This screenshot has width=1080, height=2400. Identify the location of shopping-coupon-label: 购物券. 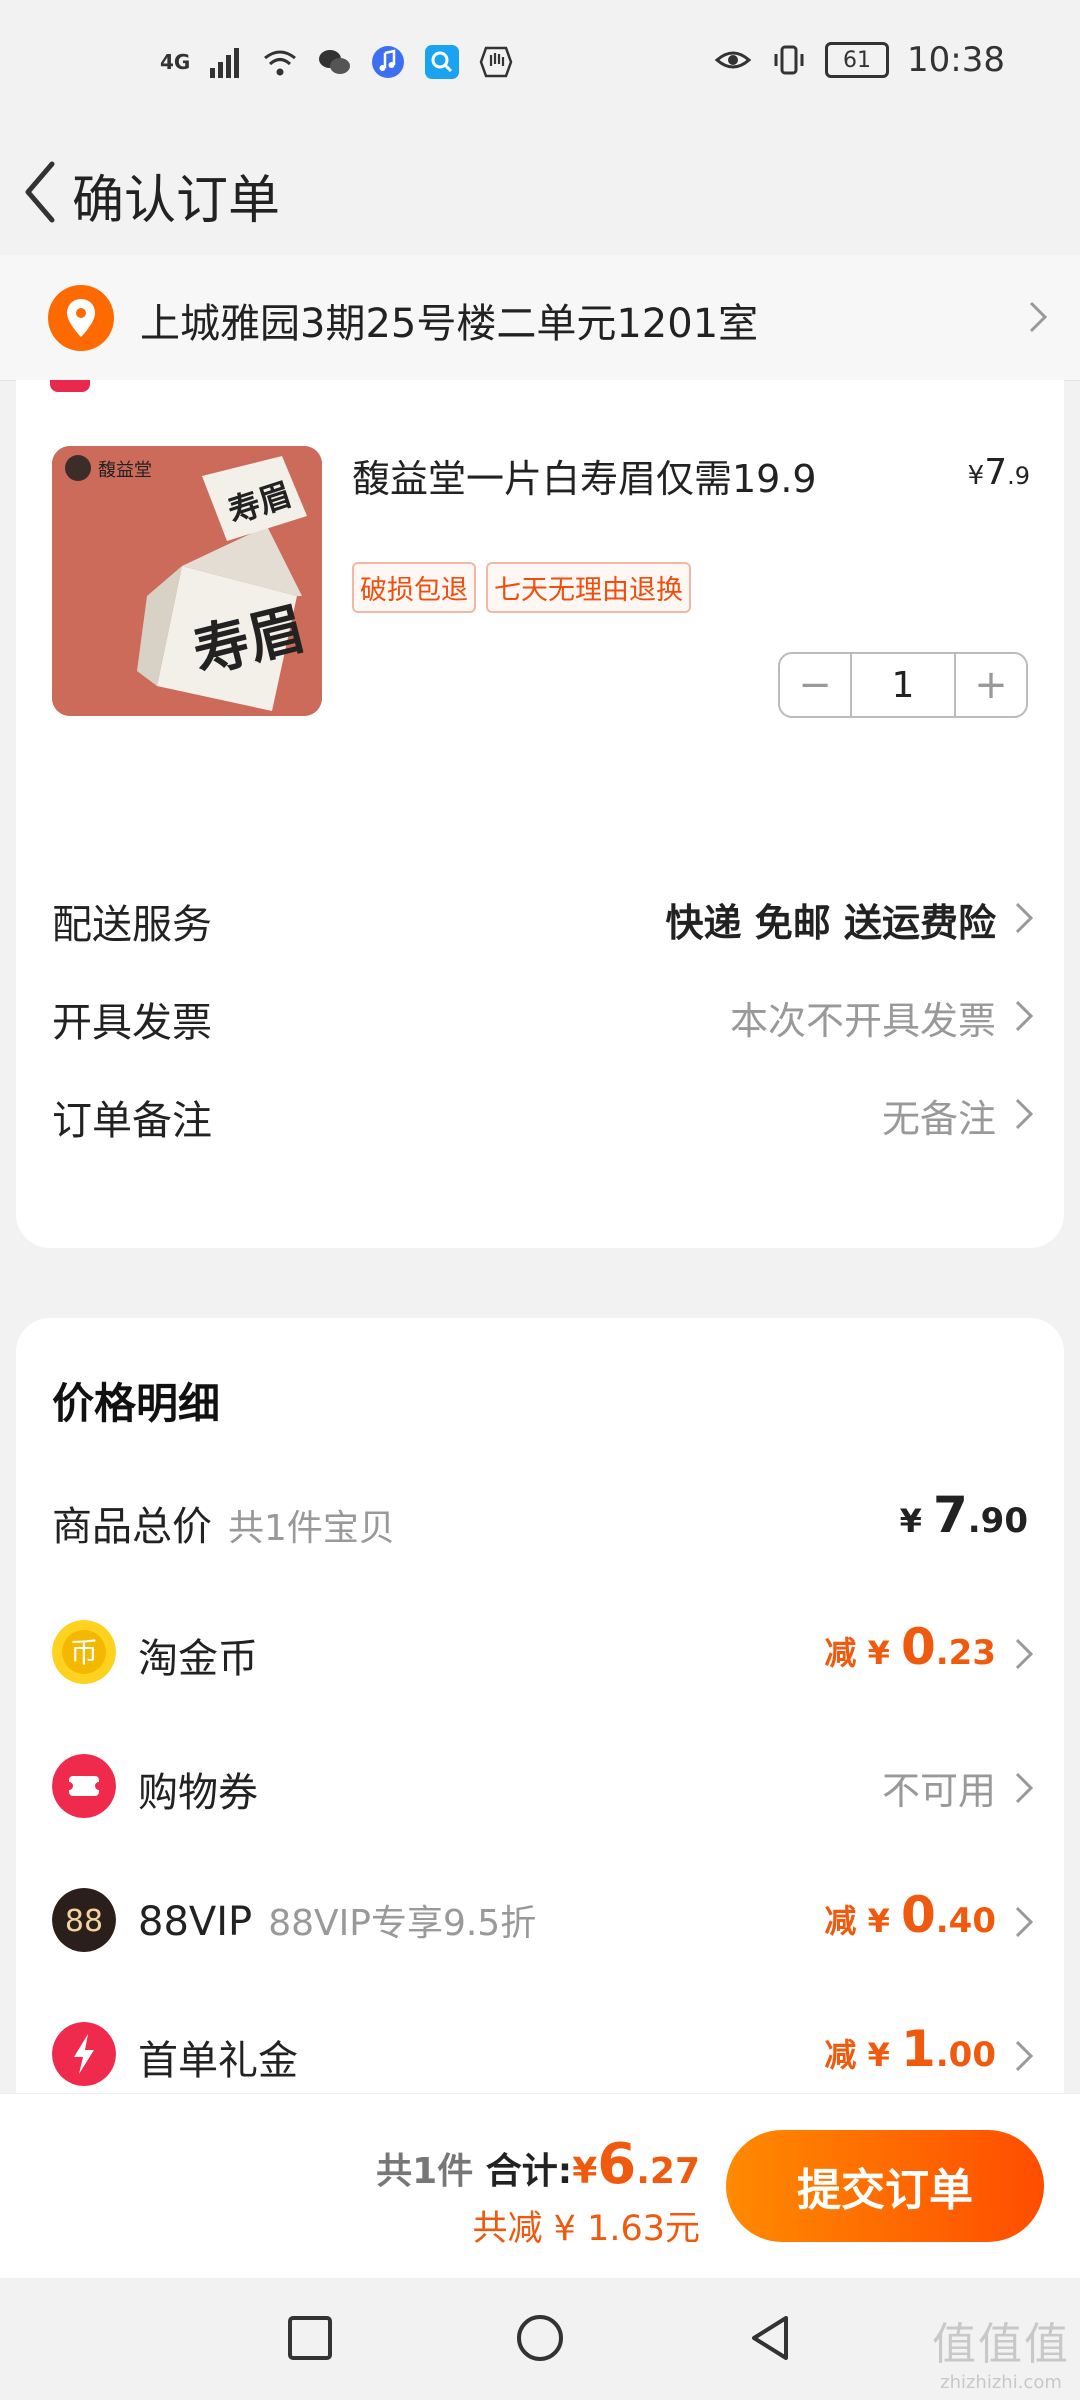
(198, 1793).